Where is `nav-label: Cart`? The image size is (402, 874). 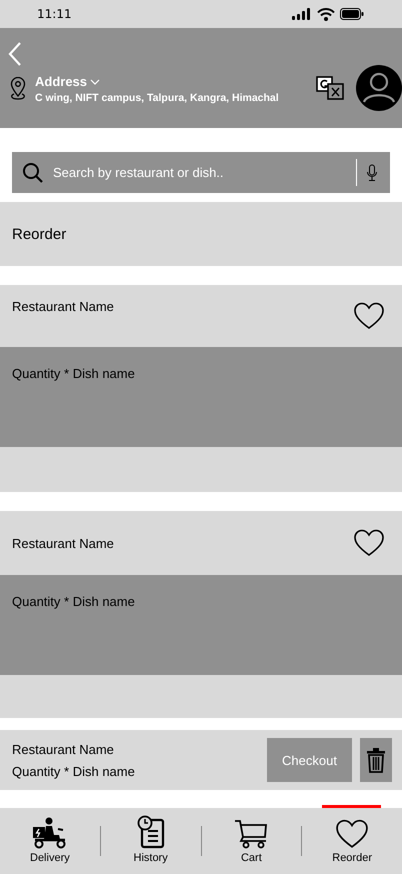
nav-label: Cart is located at coordinates (251, 858).